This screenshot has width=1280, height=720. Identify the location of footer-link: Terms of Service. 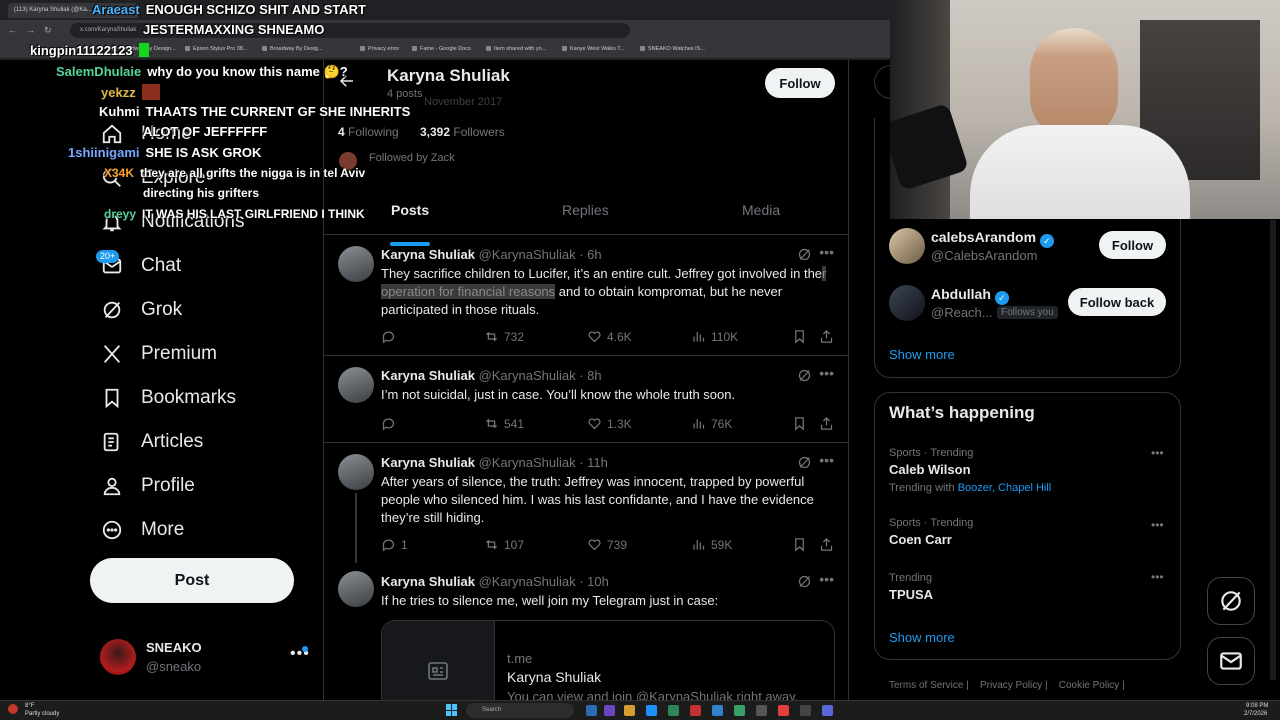
(926, 685).